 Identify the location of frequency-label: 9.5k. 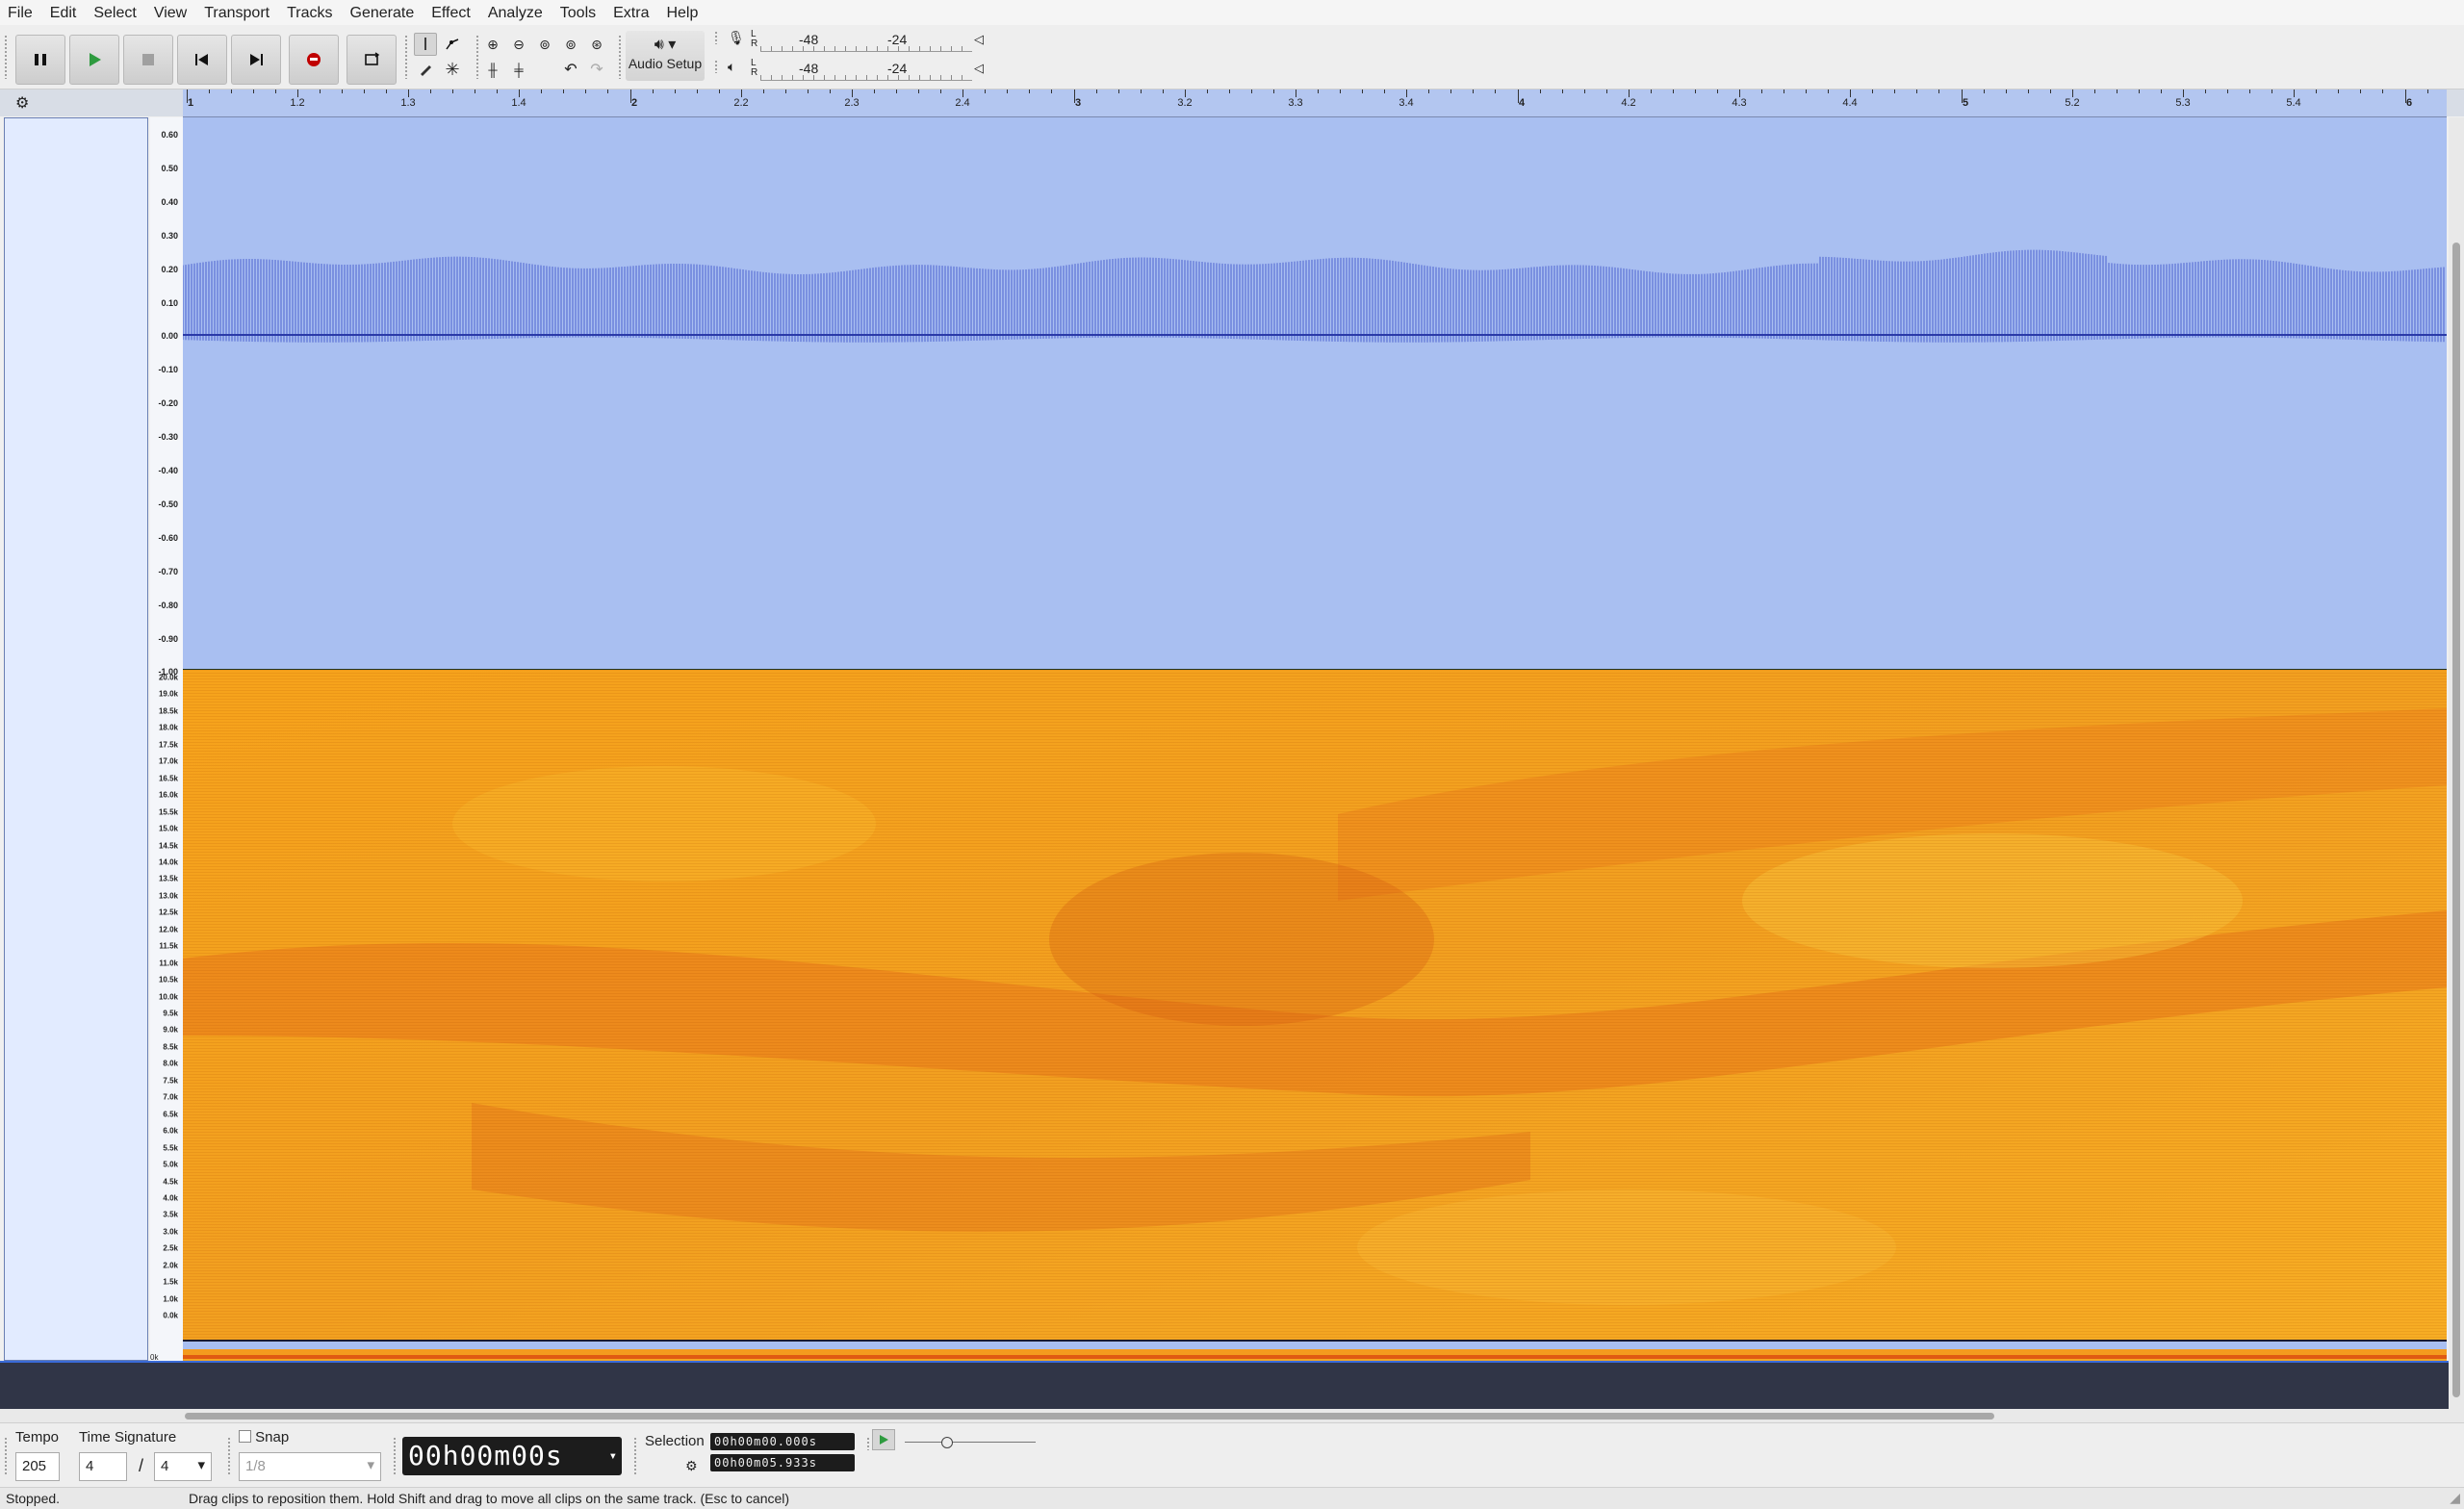
(170, 1013).